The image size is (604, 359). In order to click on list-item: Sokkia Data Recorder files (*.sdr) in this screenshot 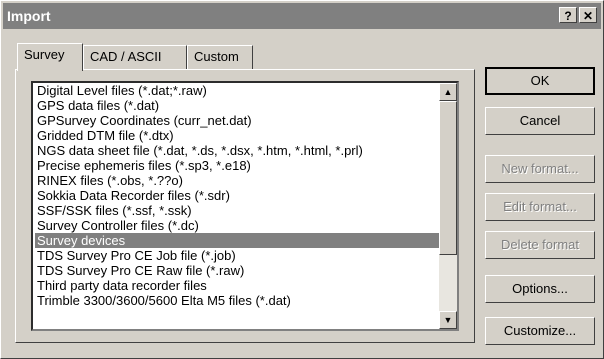, I will do `click(237, 195)`.